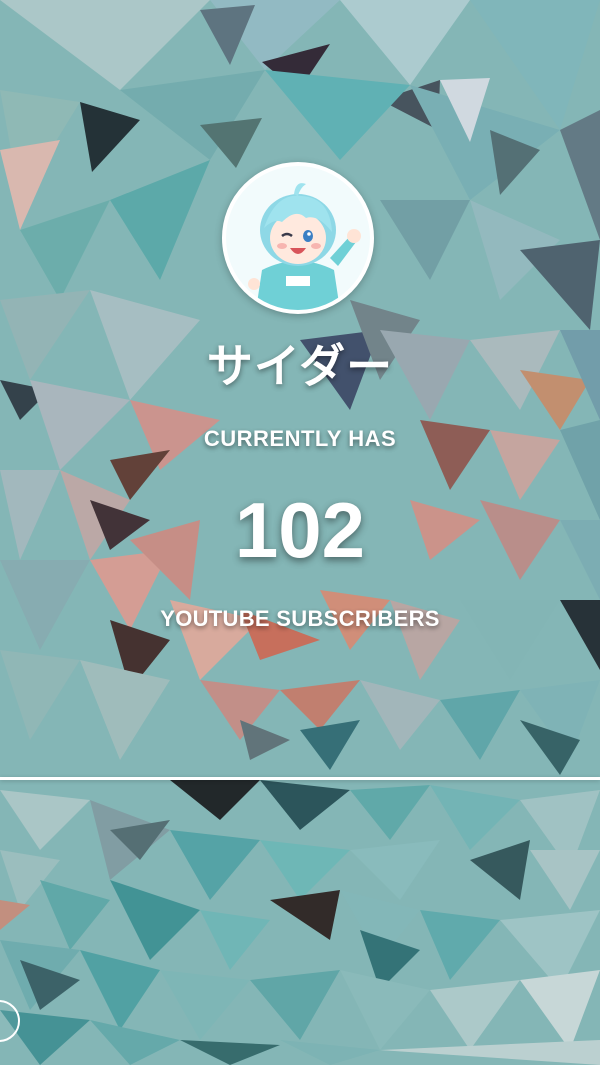 The height and width of the screenshot is (1065, 600). Describe the element at coordinates (300, 366) in the screenshot. I see `channel-name: サイダー` at that location.